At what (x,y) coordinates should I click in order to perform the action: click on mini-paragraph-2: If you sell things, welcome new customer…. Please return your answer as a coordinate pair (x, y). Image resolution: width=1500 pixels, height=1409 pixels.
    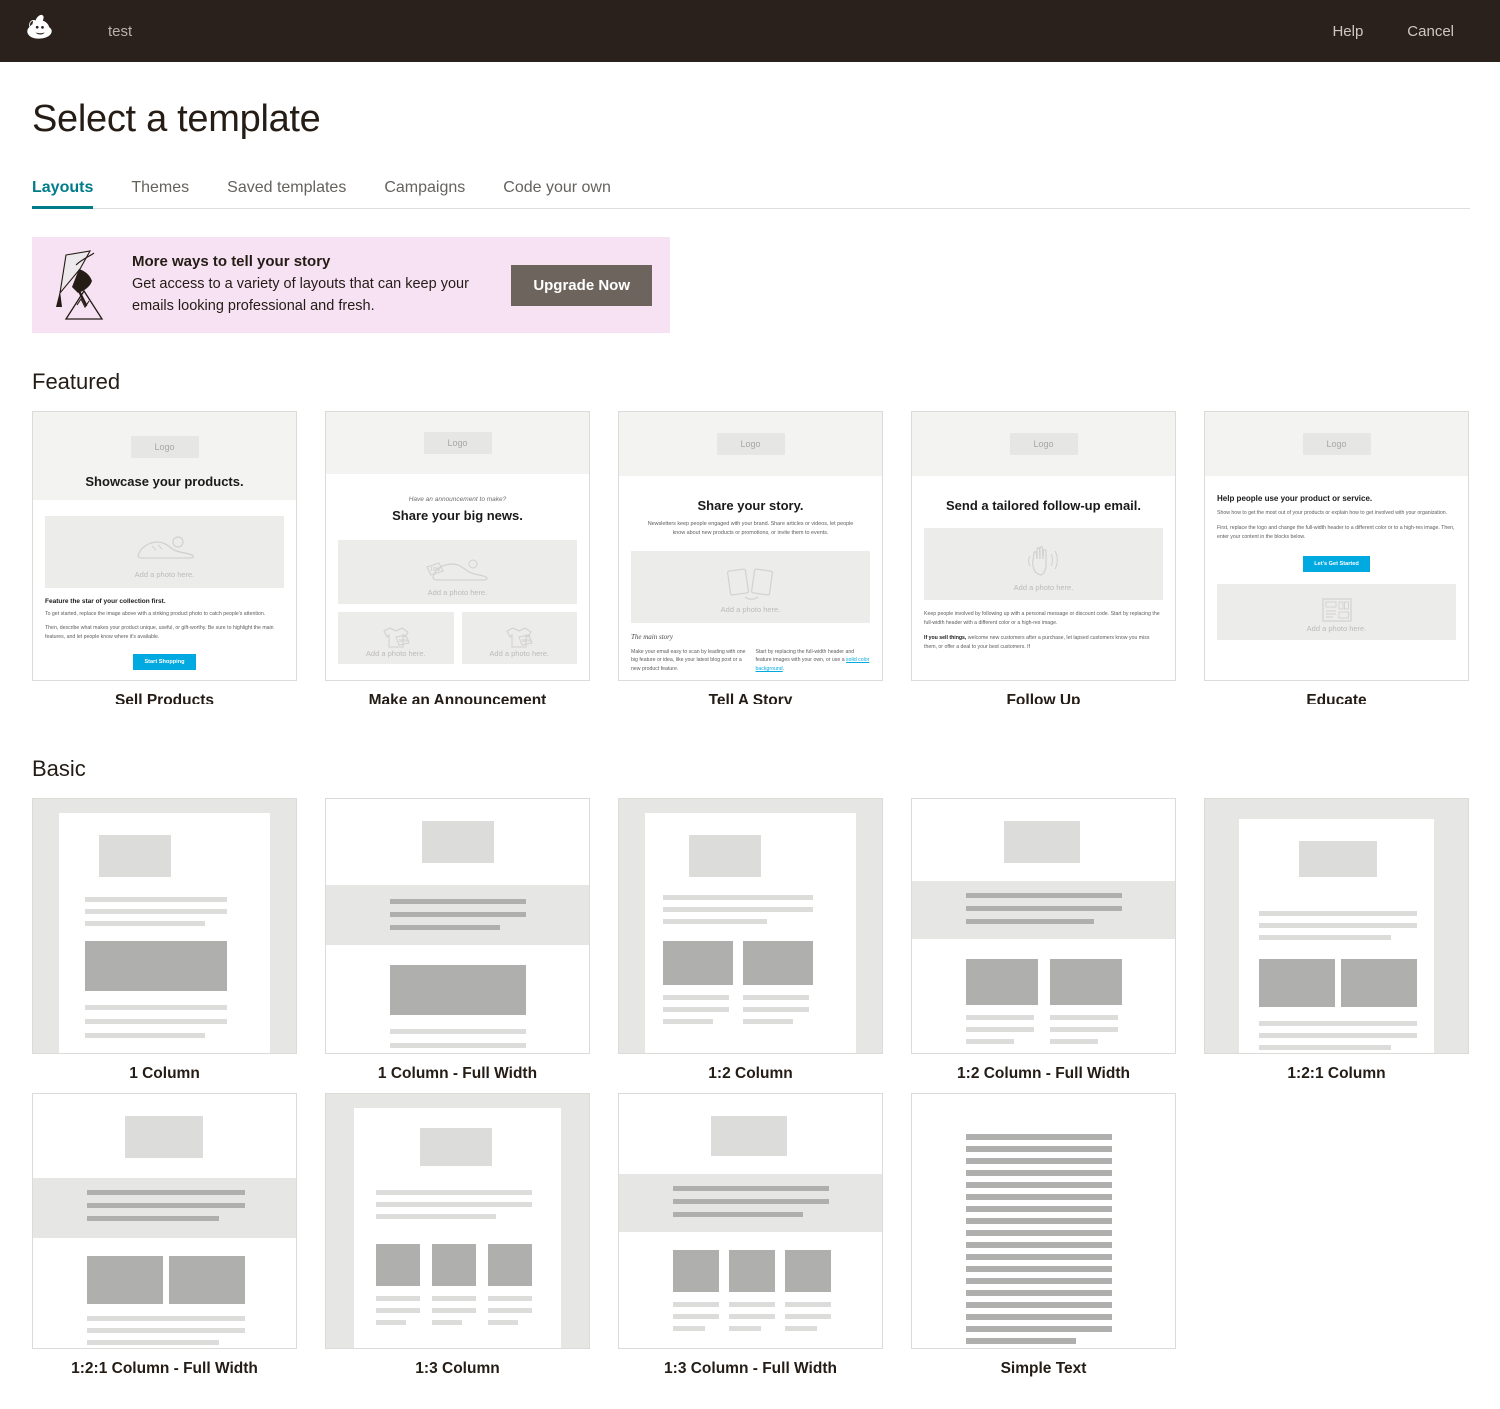
    Looking at the image, I should click on (1043, 643).